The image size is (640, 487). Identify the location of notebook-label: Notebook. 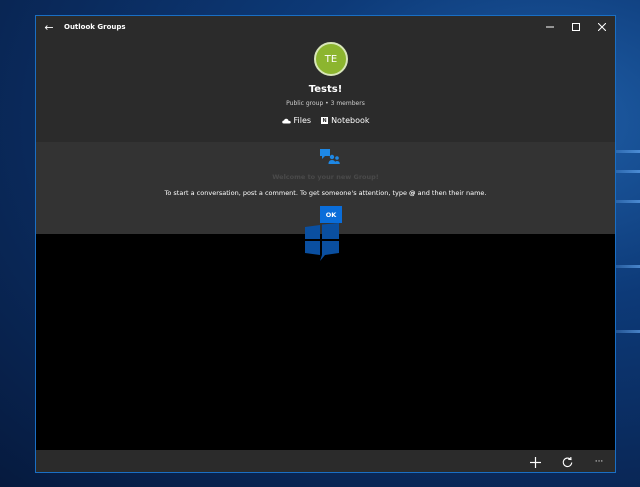
(350, 120).